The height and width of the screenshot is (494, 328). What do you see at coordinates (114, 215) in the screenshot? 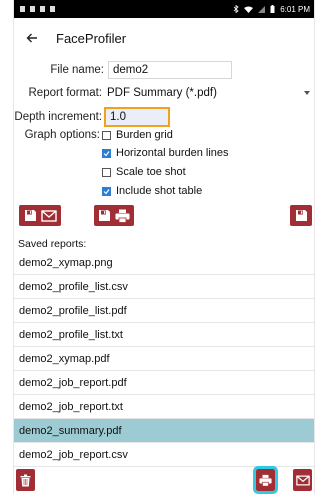
I see `save-and-print-button` at bounding box center [114, 215].